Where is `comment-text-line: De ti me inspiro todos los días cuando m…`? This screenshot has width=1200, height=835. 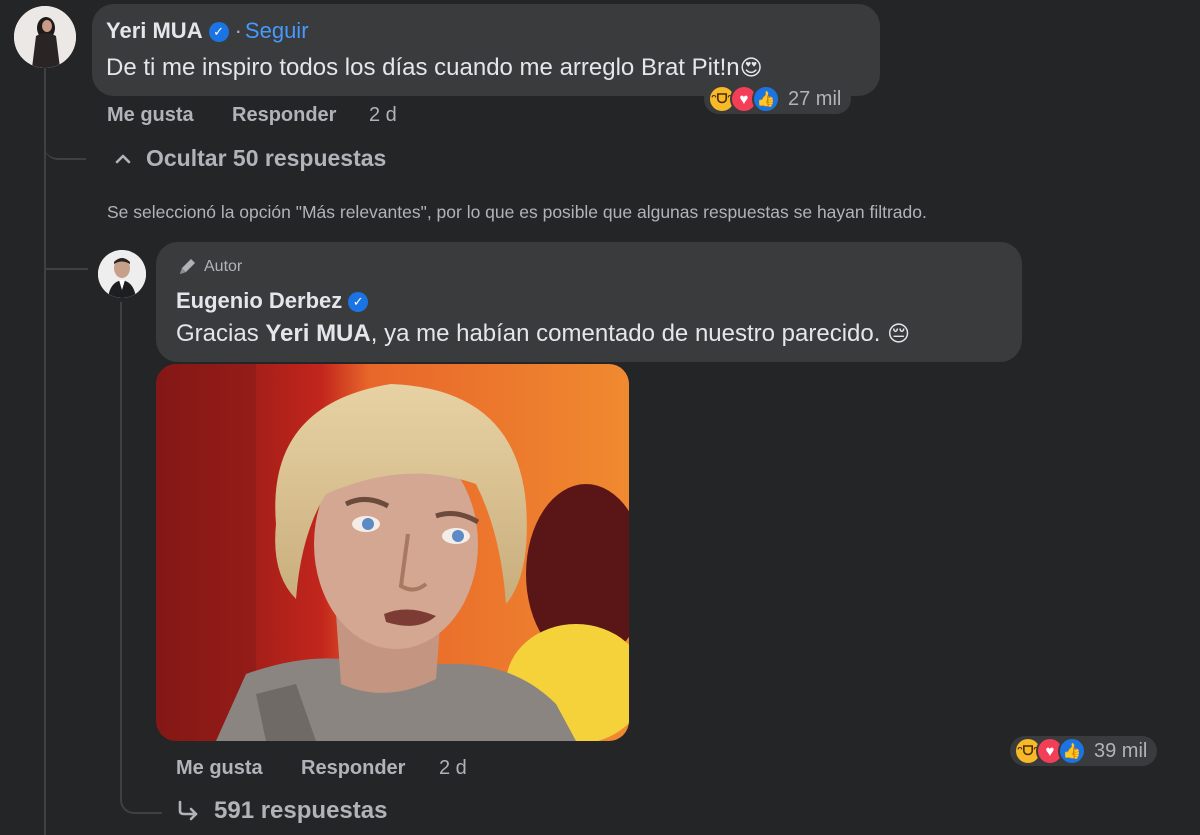
comment-text-line: De ti me inspiro todos los días cuando m… is located at coordinates (434, 68).